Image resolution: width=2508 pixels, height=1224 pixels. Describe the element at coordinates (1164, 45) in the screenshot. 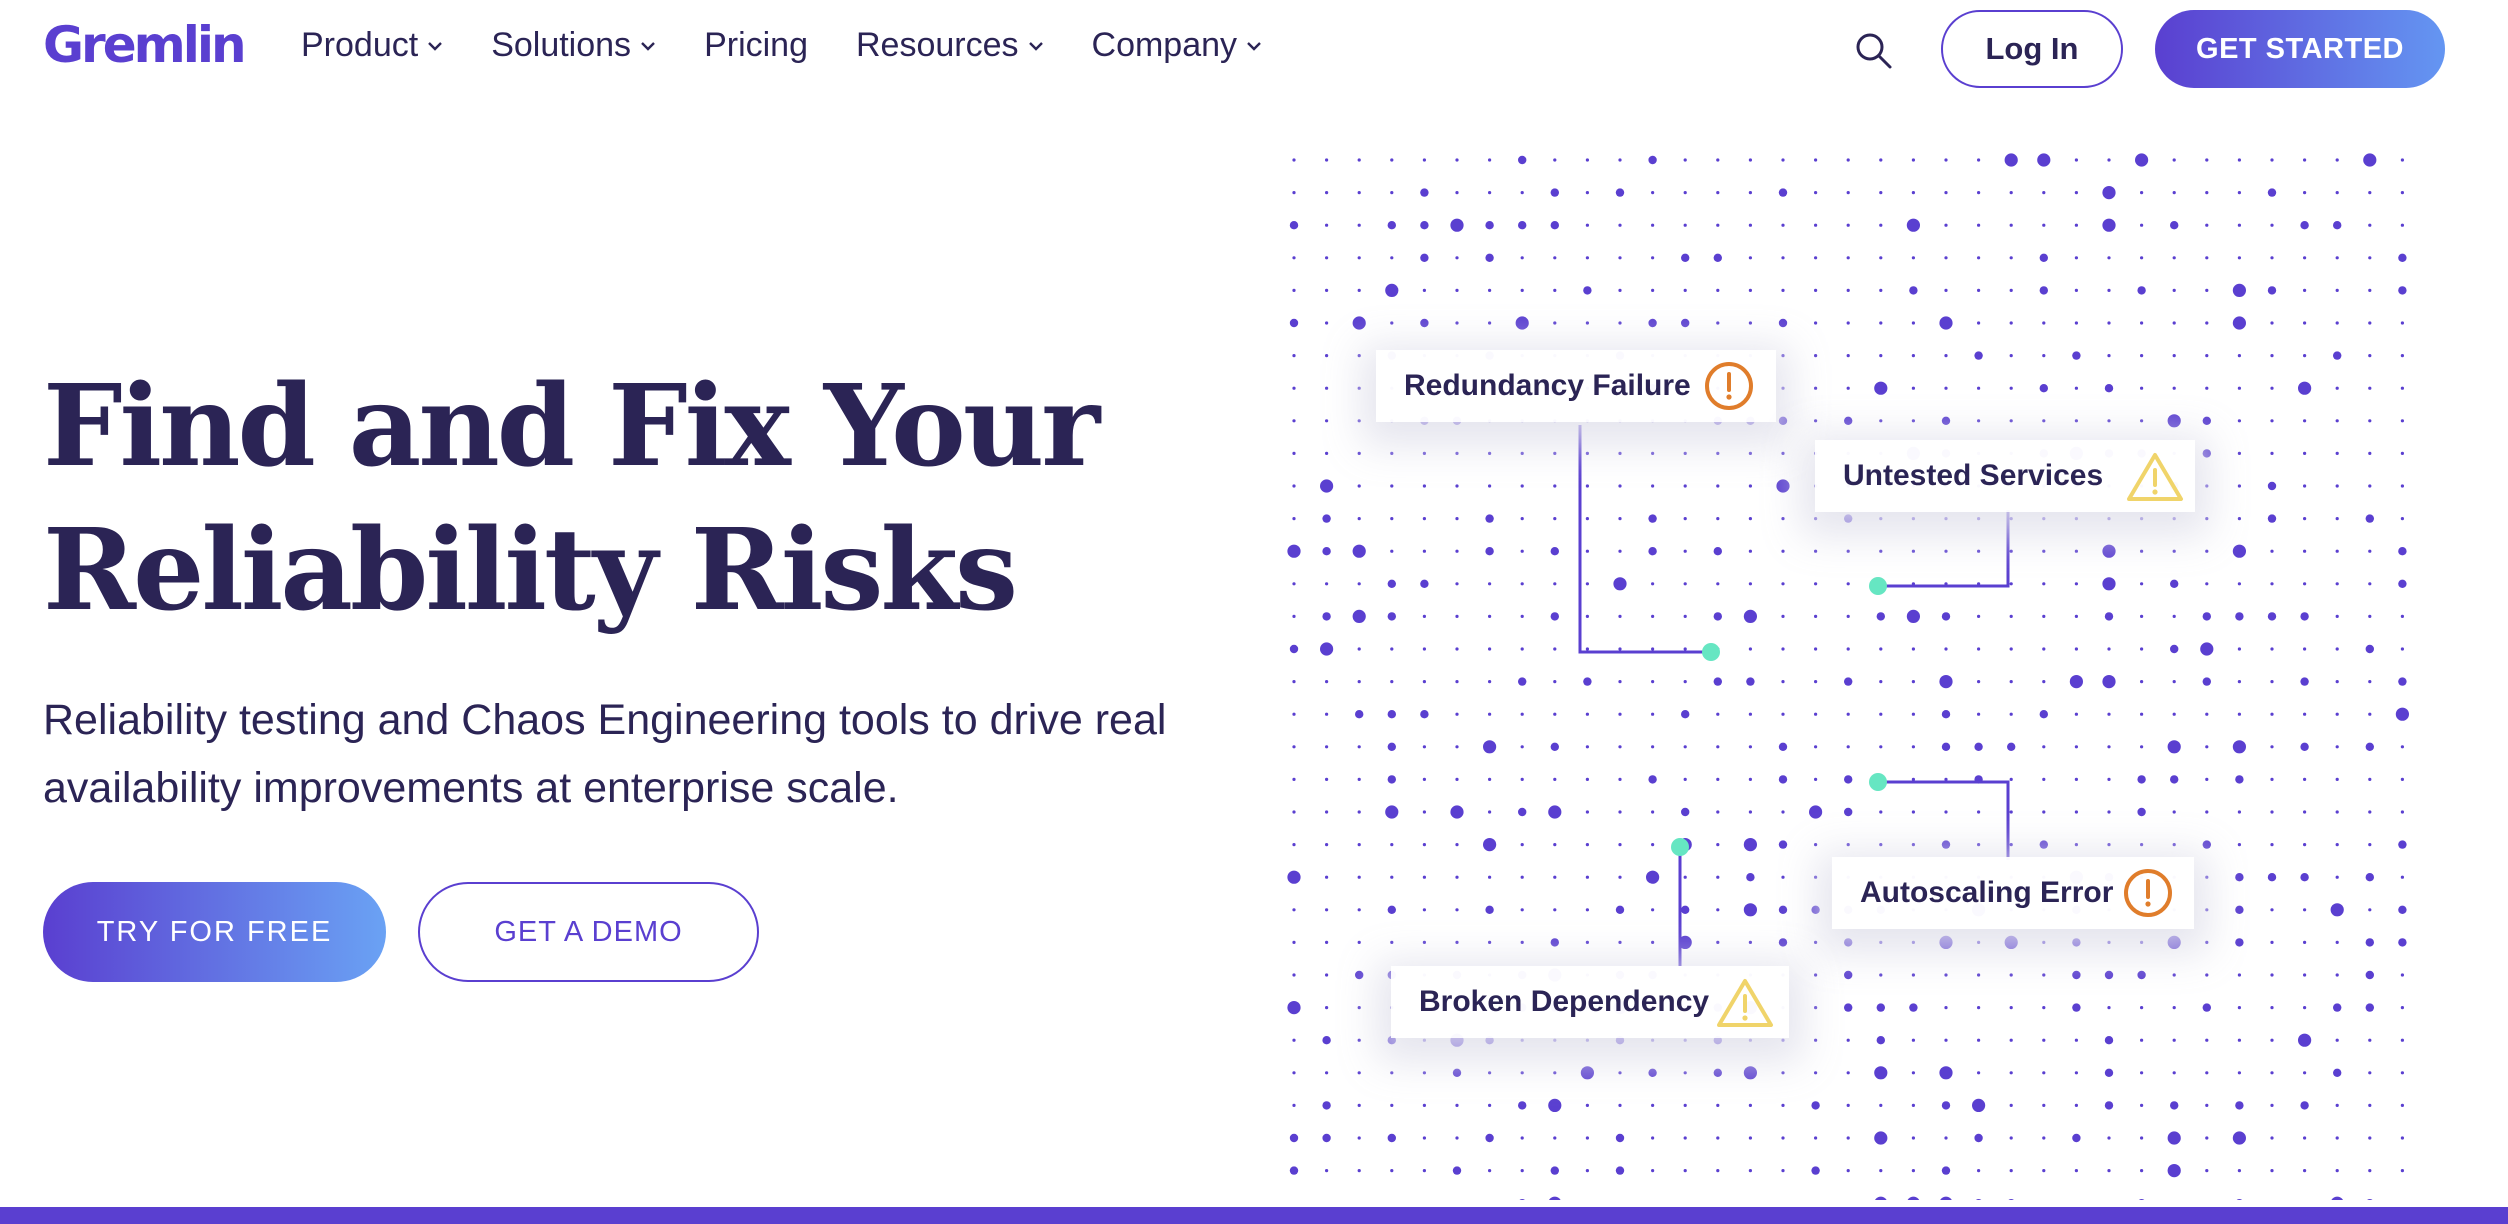

I see `nav-item-label: Company` at that location.